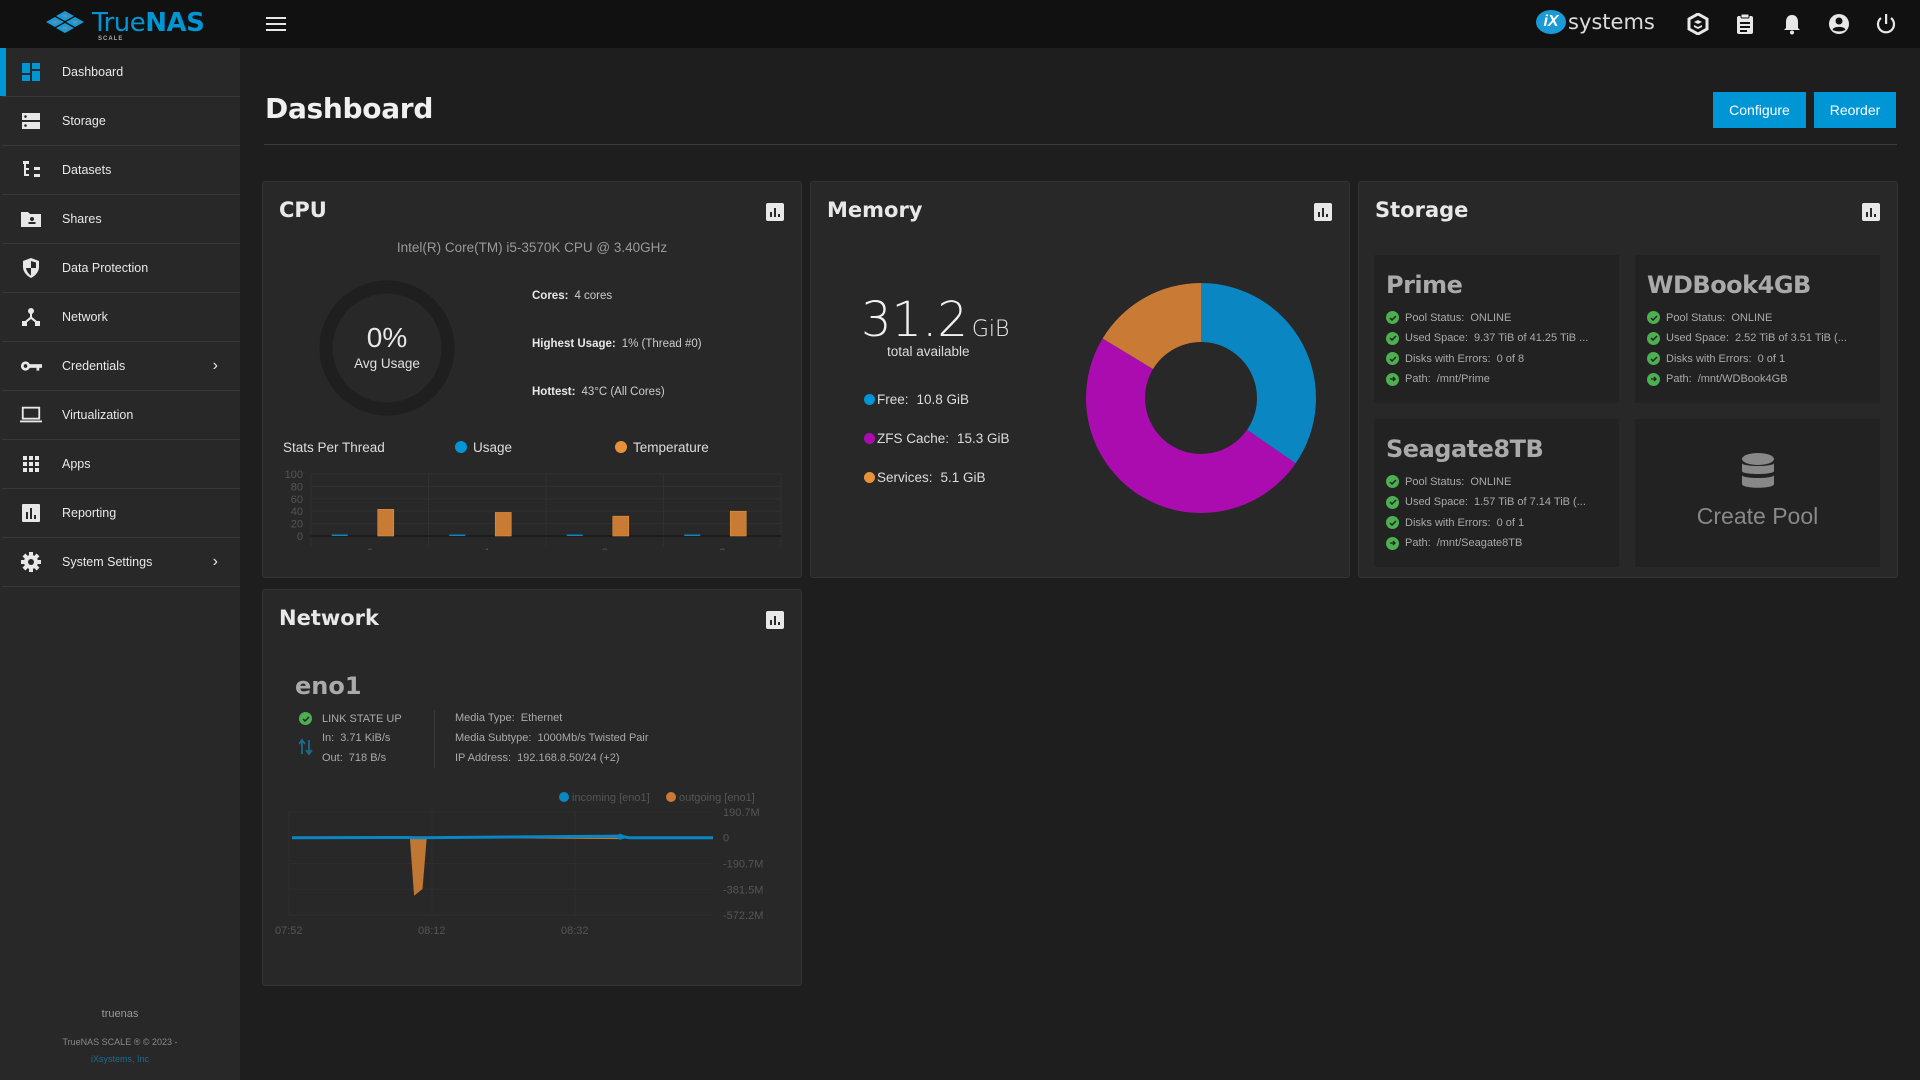 The image size is (1920, 1080). What do you see at coordinates (1424, 285) in the screenshot?
I see `pool-name: Prime` at bounding box center [1424, 285].